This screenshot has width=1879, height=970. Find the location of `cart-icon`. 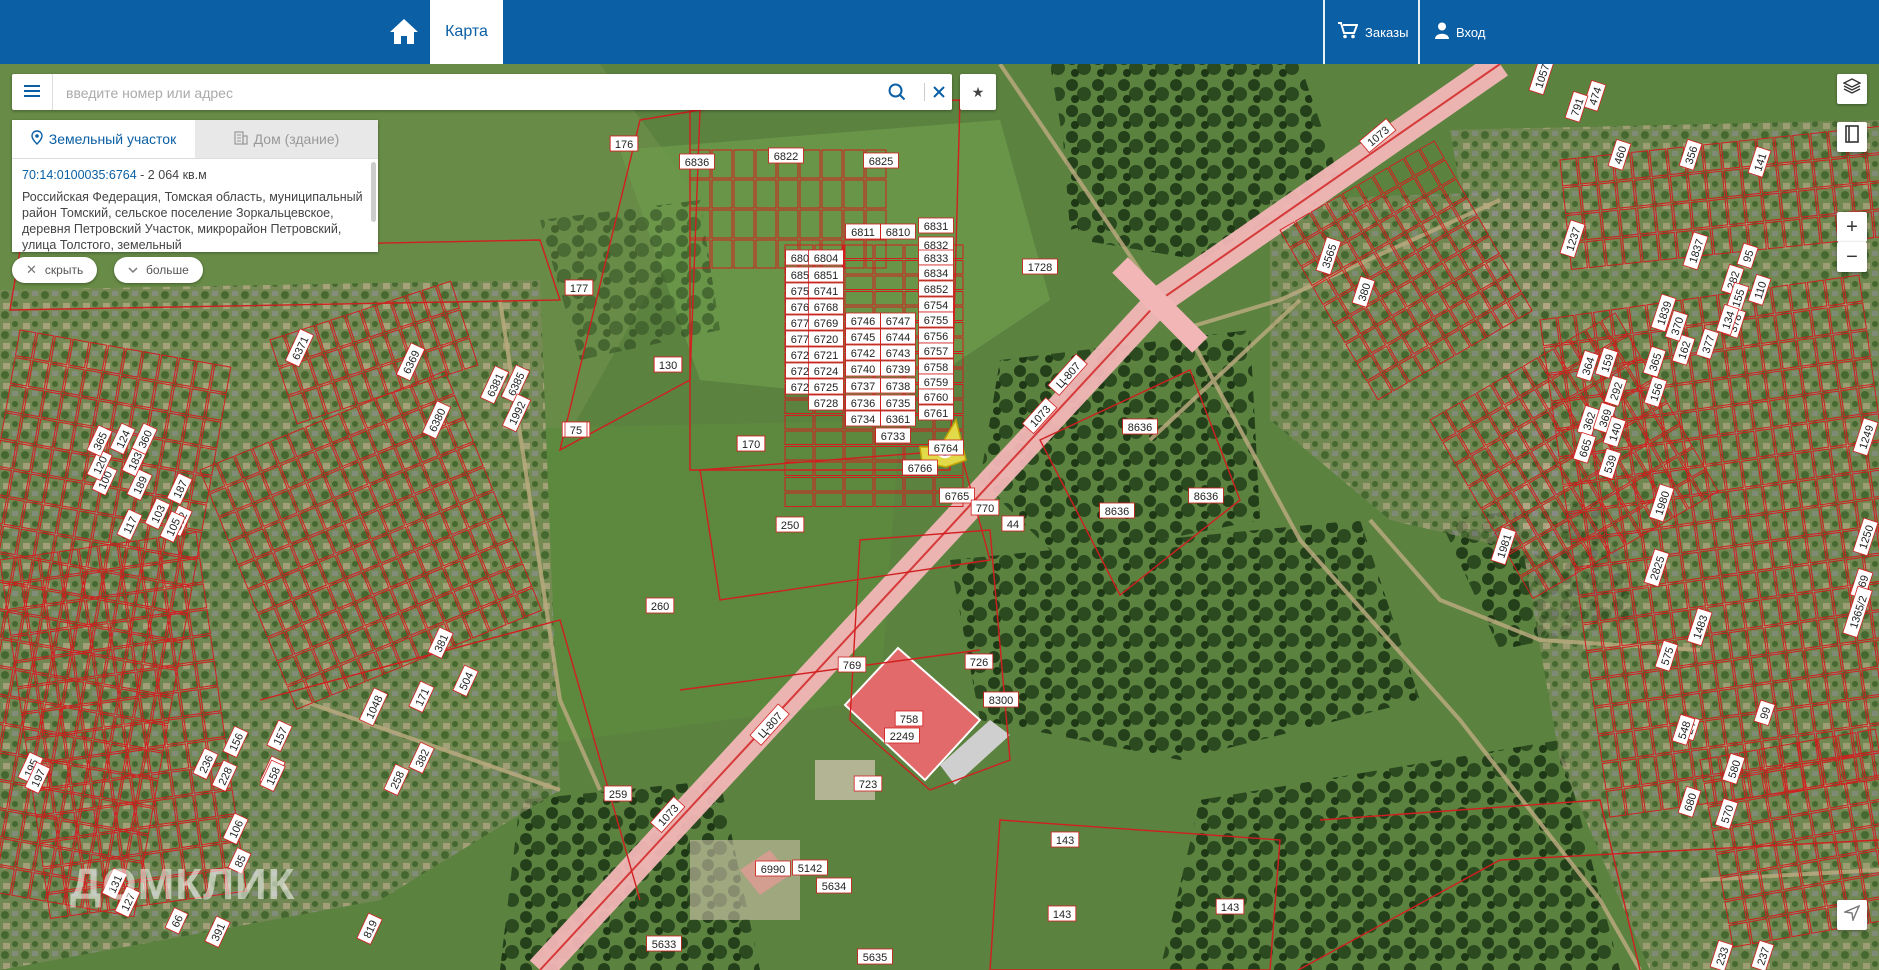

cart-icon is located at coordinates (1348, 32).